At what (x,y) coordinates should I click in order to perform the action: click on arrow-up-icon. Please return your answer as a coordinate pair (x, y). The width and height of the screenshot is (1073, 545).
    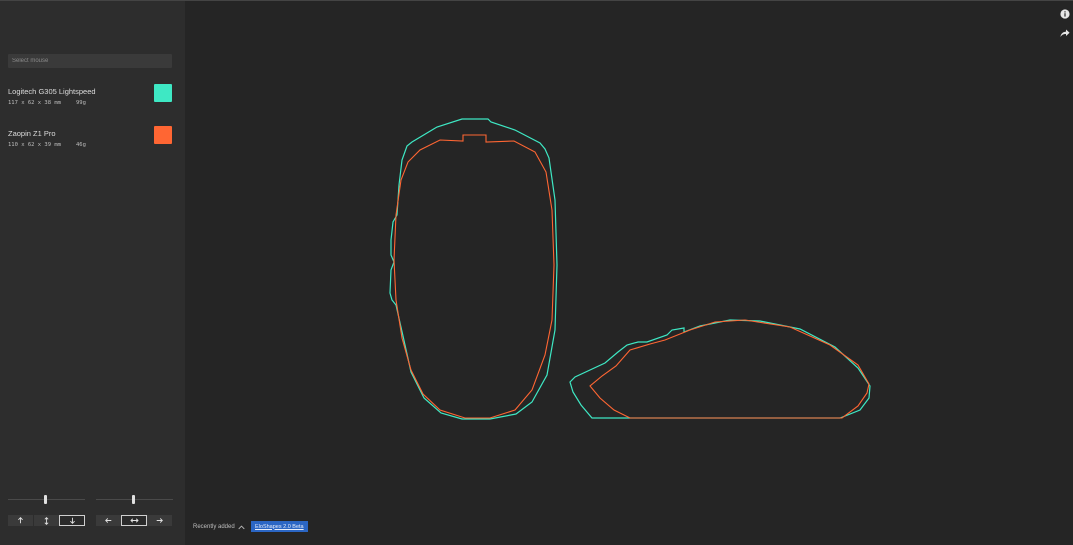
    Looking at the image, I should click on (20, 520).